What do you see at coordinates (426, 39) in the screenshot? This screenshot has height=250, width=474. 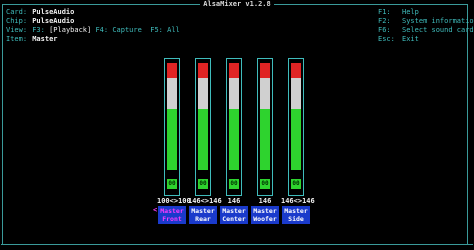 I see `key-exit-esc: Esc: Exit` at bounding box center [426, 39].